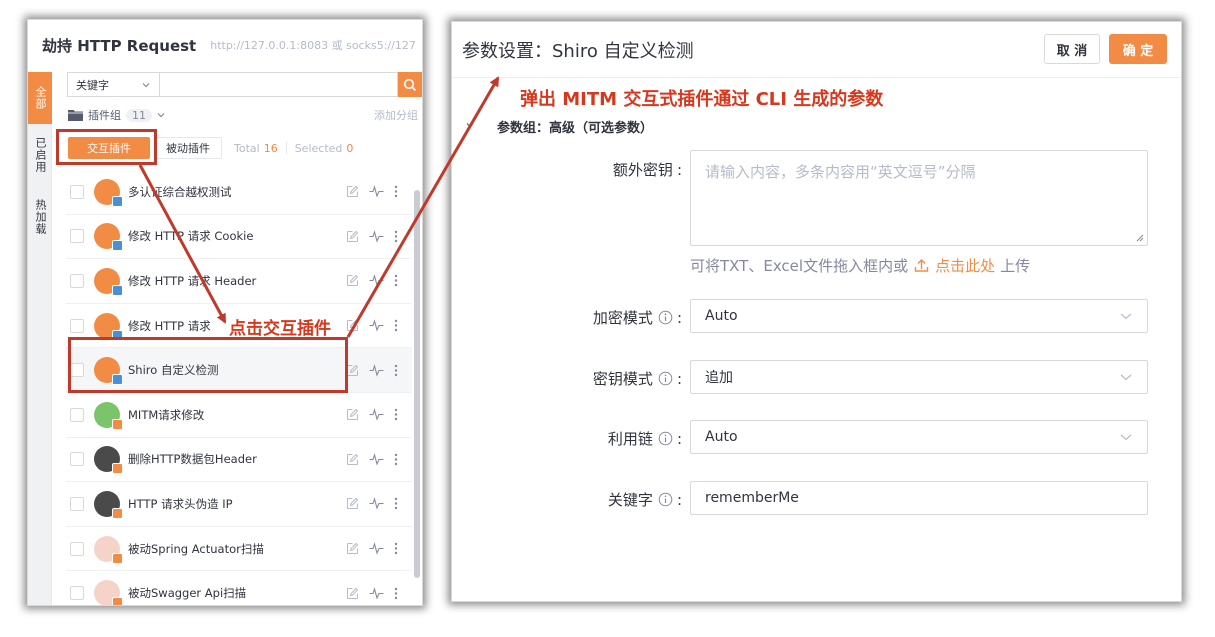 The image size is (1215, 637). I want to click on side-tab-enabled: 已启用, so click(40, 155).